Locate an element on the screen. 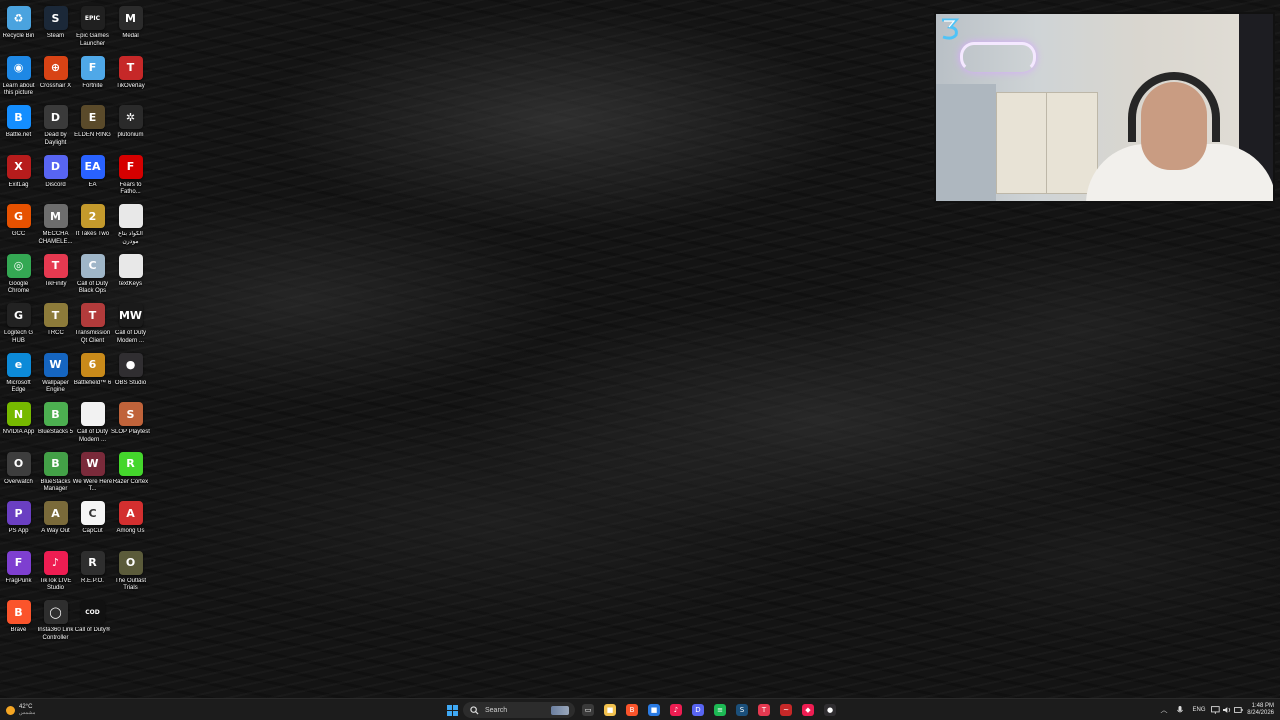 The width and height of the screenshot is (1280, 720). slop-icon: S is located at coordinates (130, 414).